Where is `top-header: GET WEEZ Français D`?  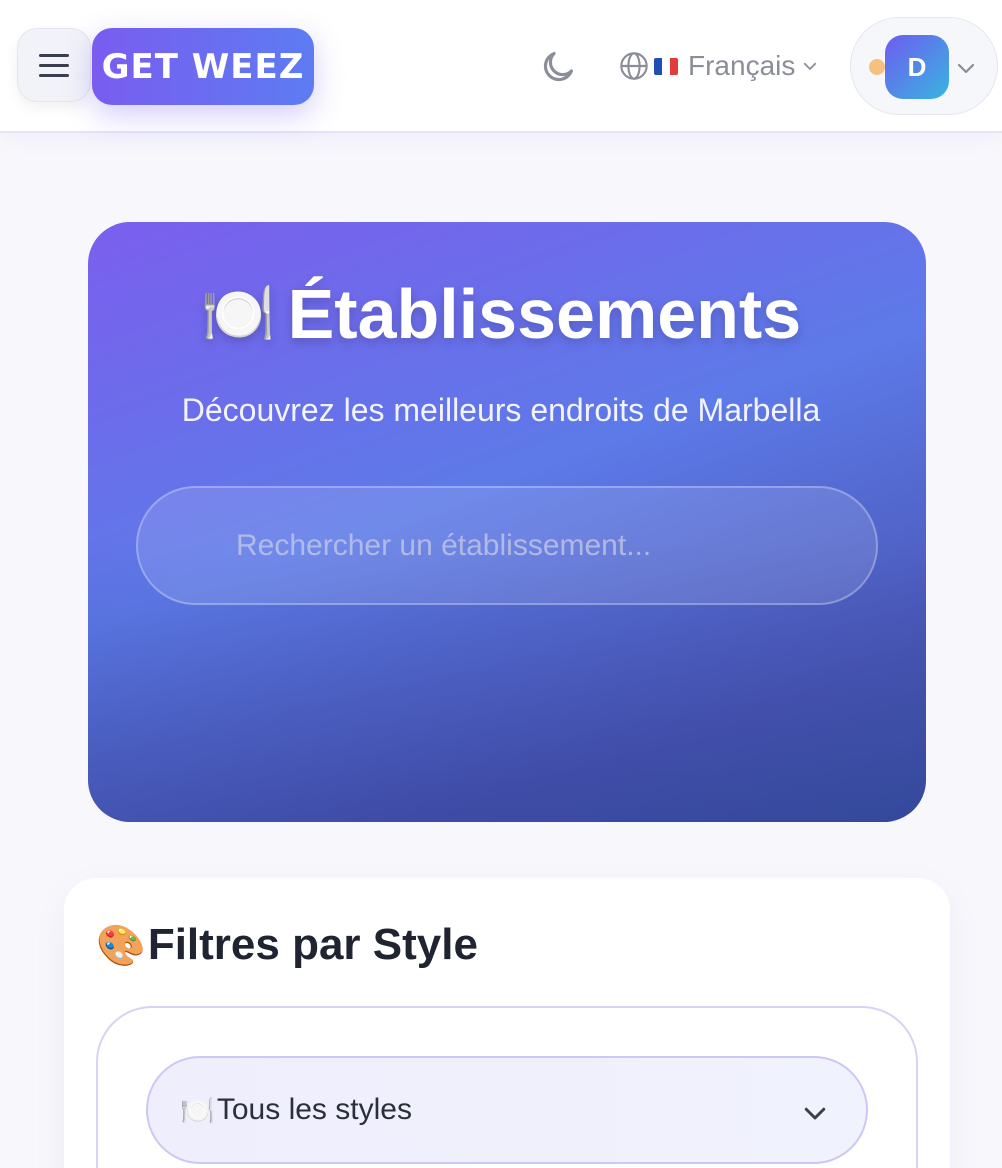 top-header: GET WEEZ Français D is located at coordinates (501, 66).